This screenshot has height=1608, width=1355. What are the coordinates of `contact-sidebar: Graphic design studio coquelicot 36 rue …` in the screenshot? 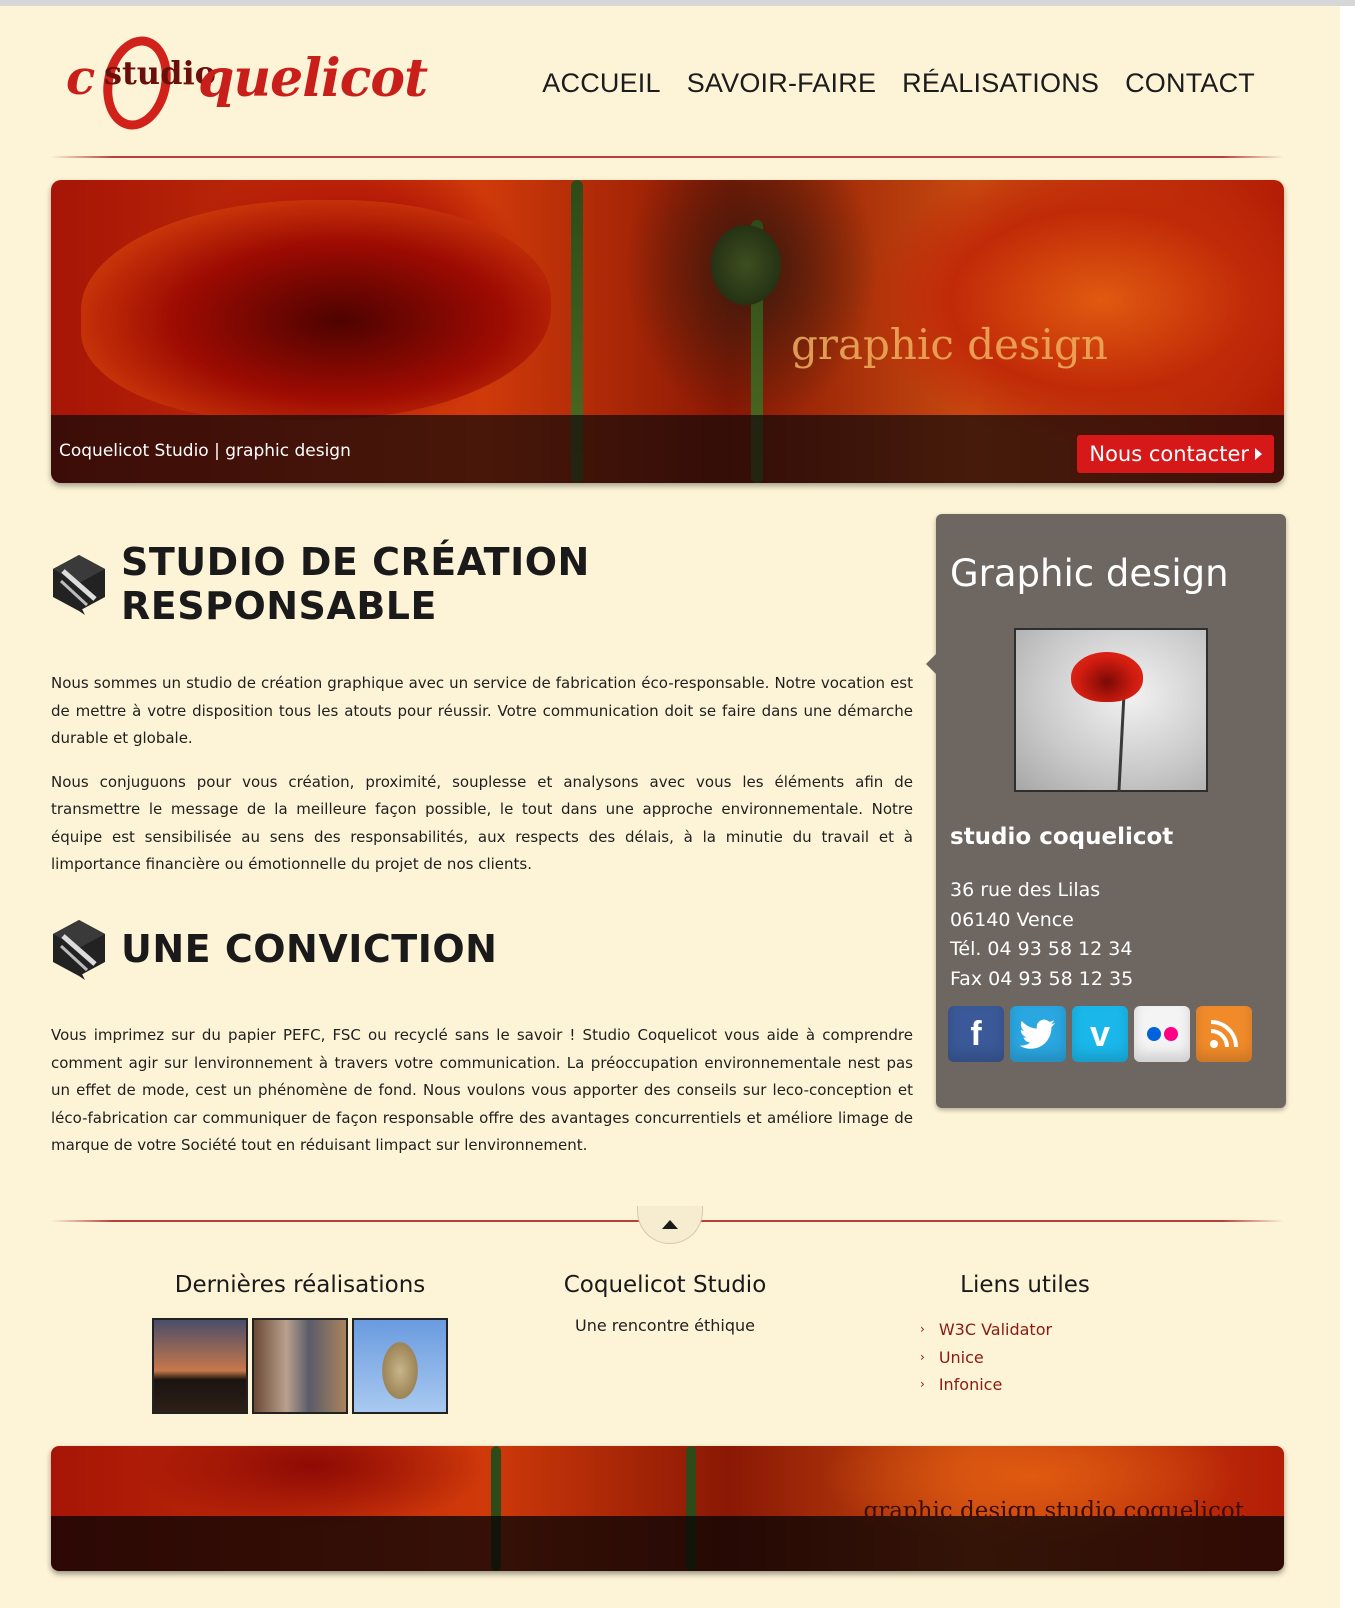 It's located at (1106, 811).